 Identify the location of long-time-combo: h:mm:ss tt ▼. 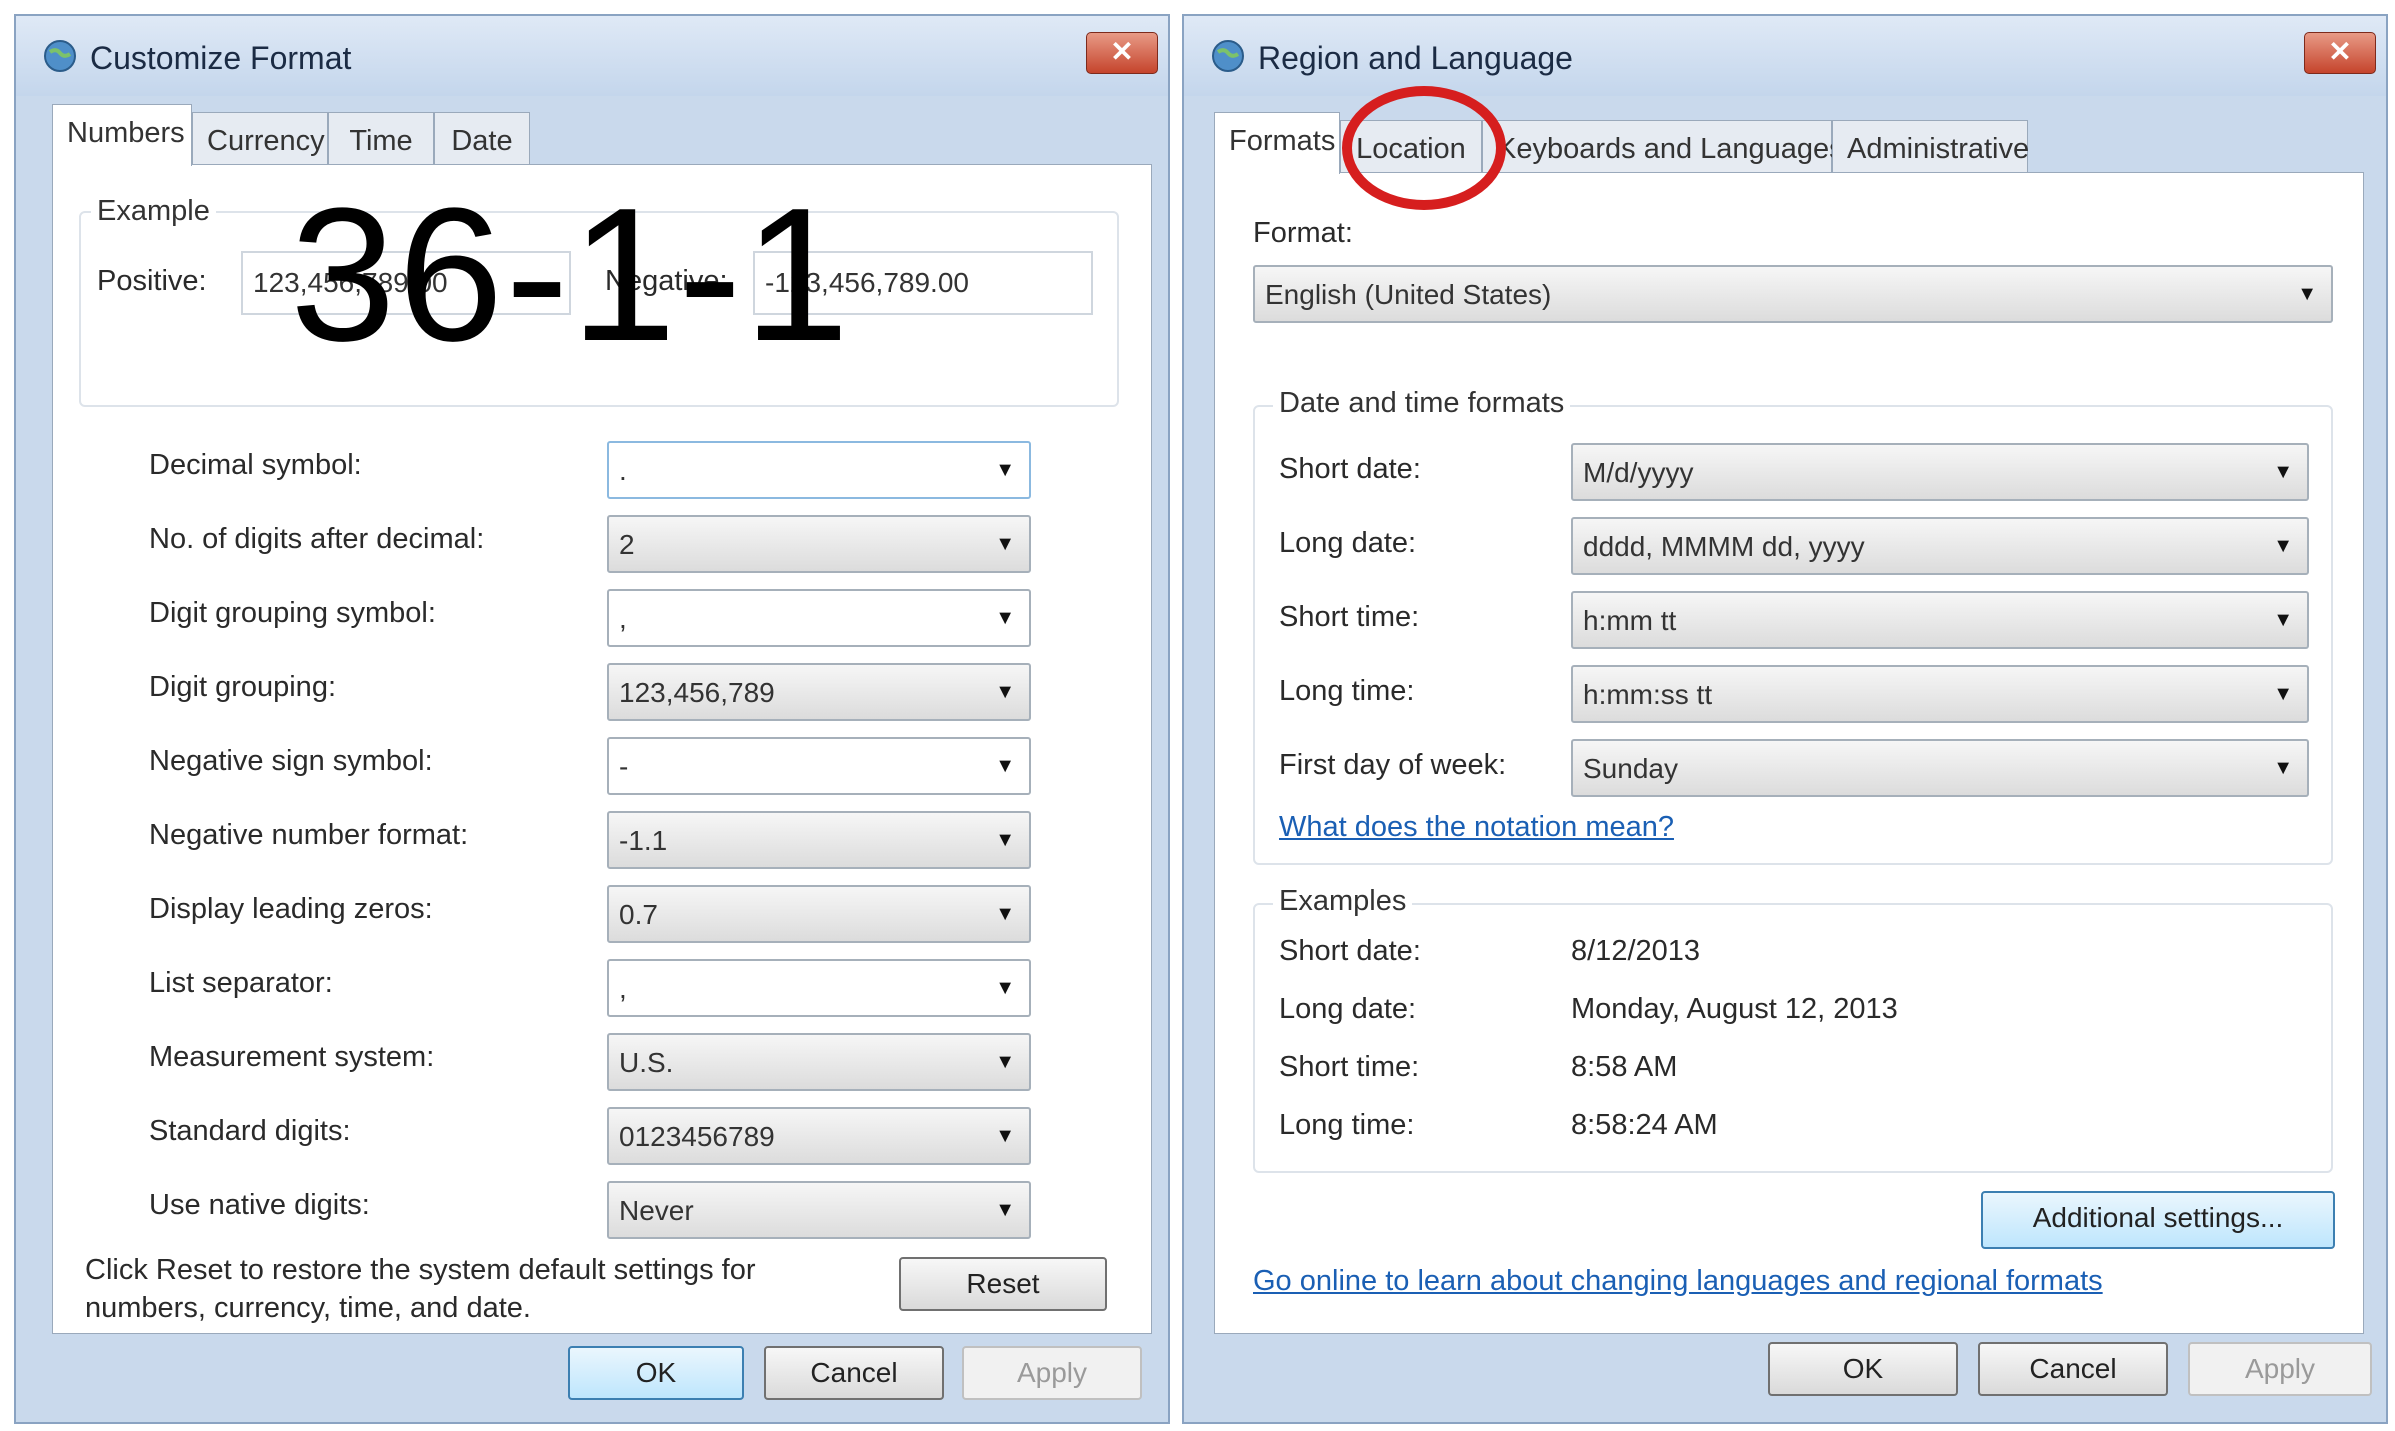
(1940, 694).